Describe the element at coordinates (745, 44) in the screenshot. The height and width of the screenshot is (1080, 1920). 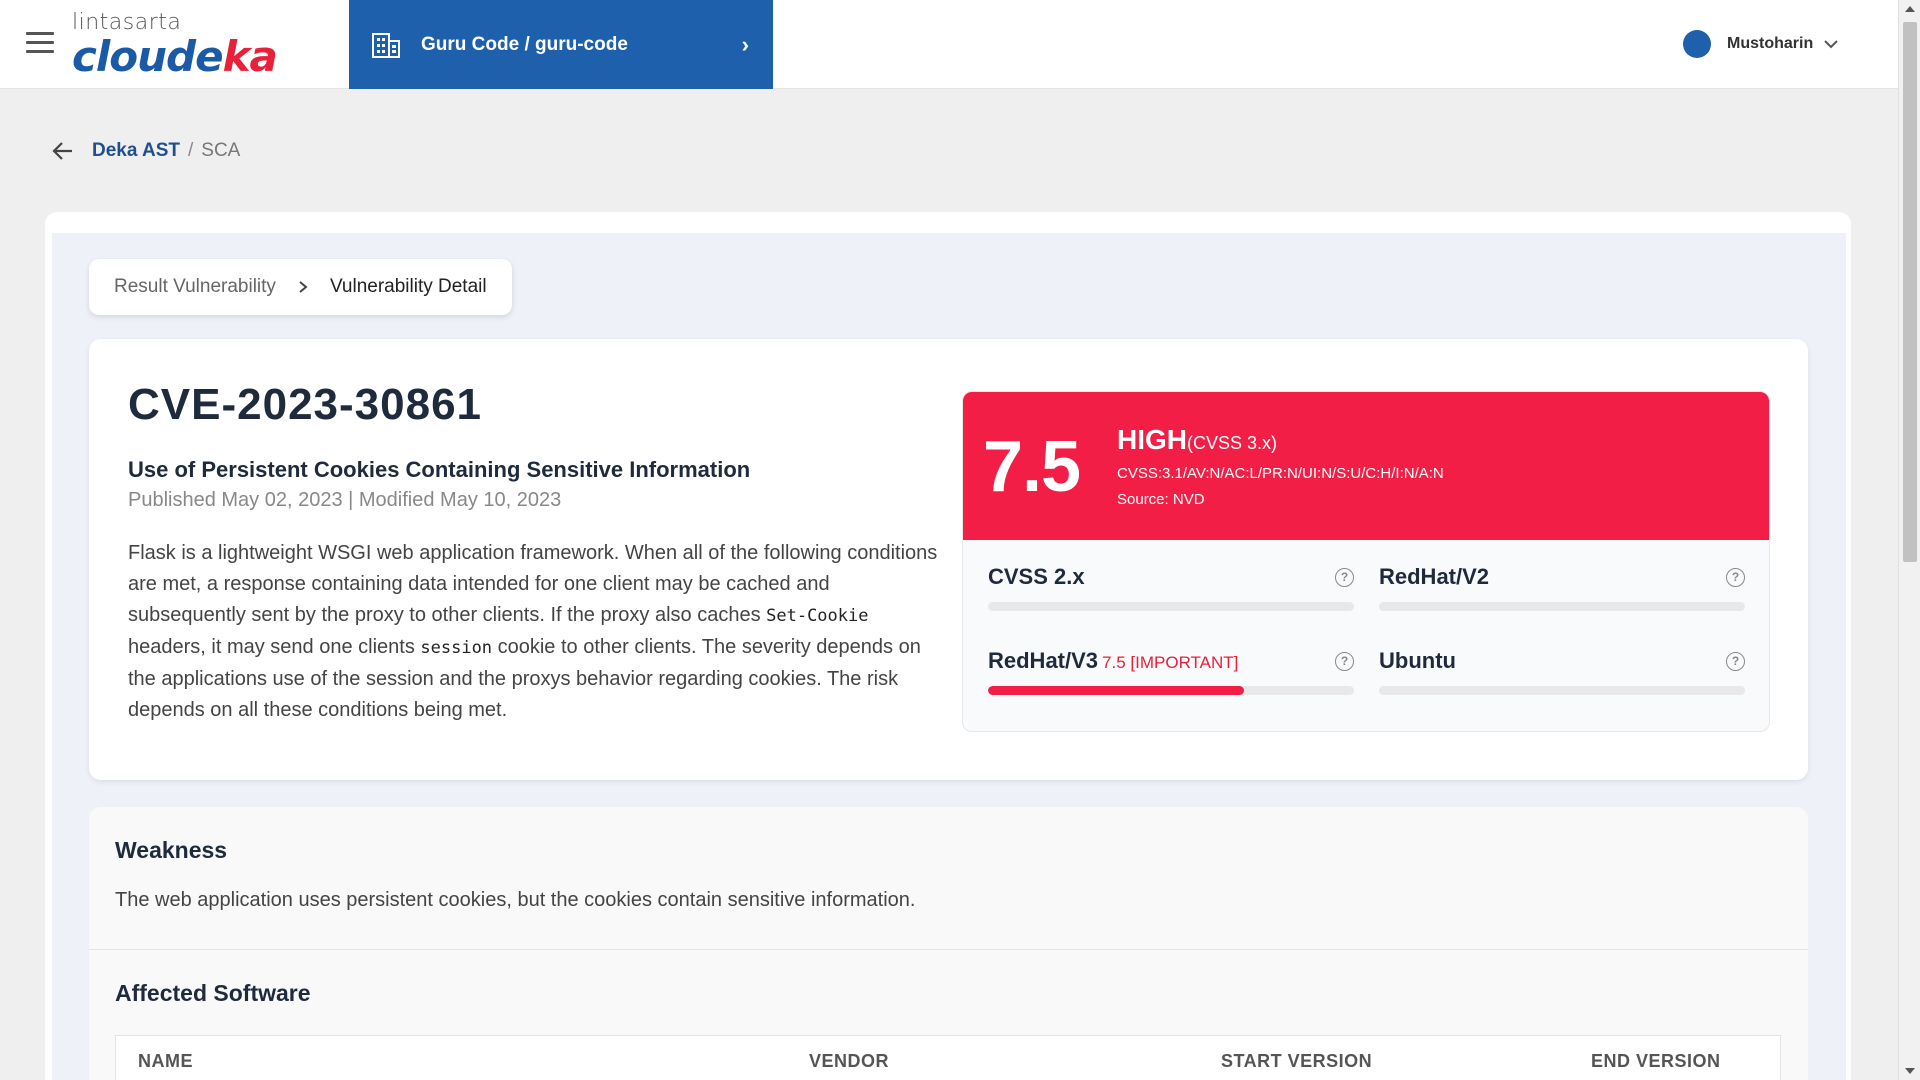
I see `chevron-right-icon: ›` at that location.